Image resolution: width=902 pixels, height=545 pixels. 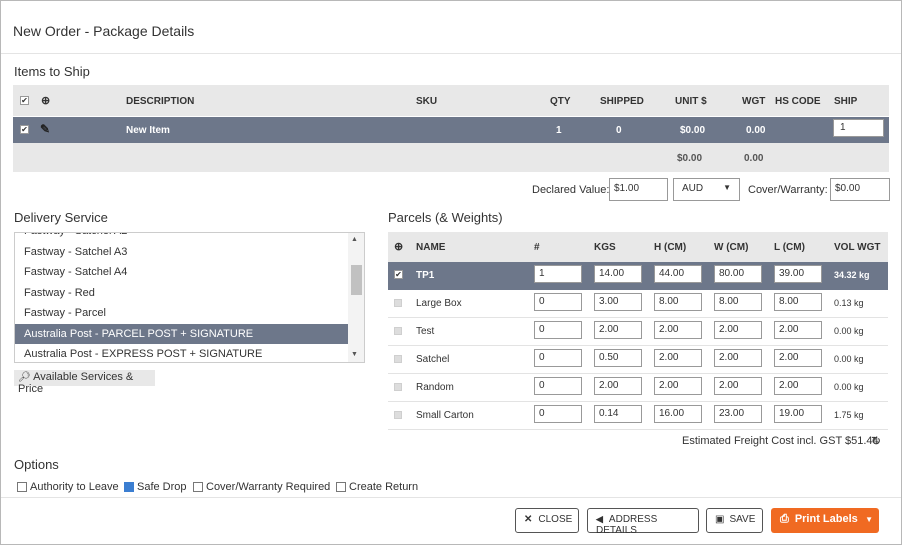 I want to click on parcel-row: Test 0 2.00 2.00 2.00 2.00 0.00 kg, so click(x=638, y=332).